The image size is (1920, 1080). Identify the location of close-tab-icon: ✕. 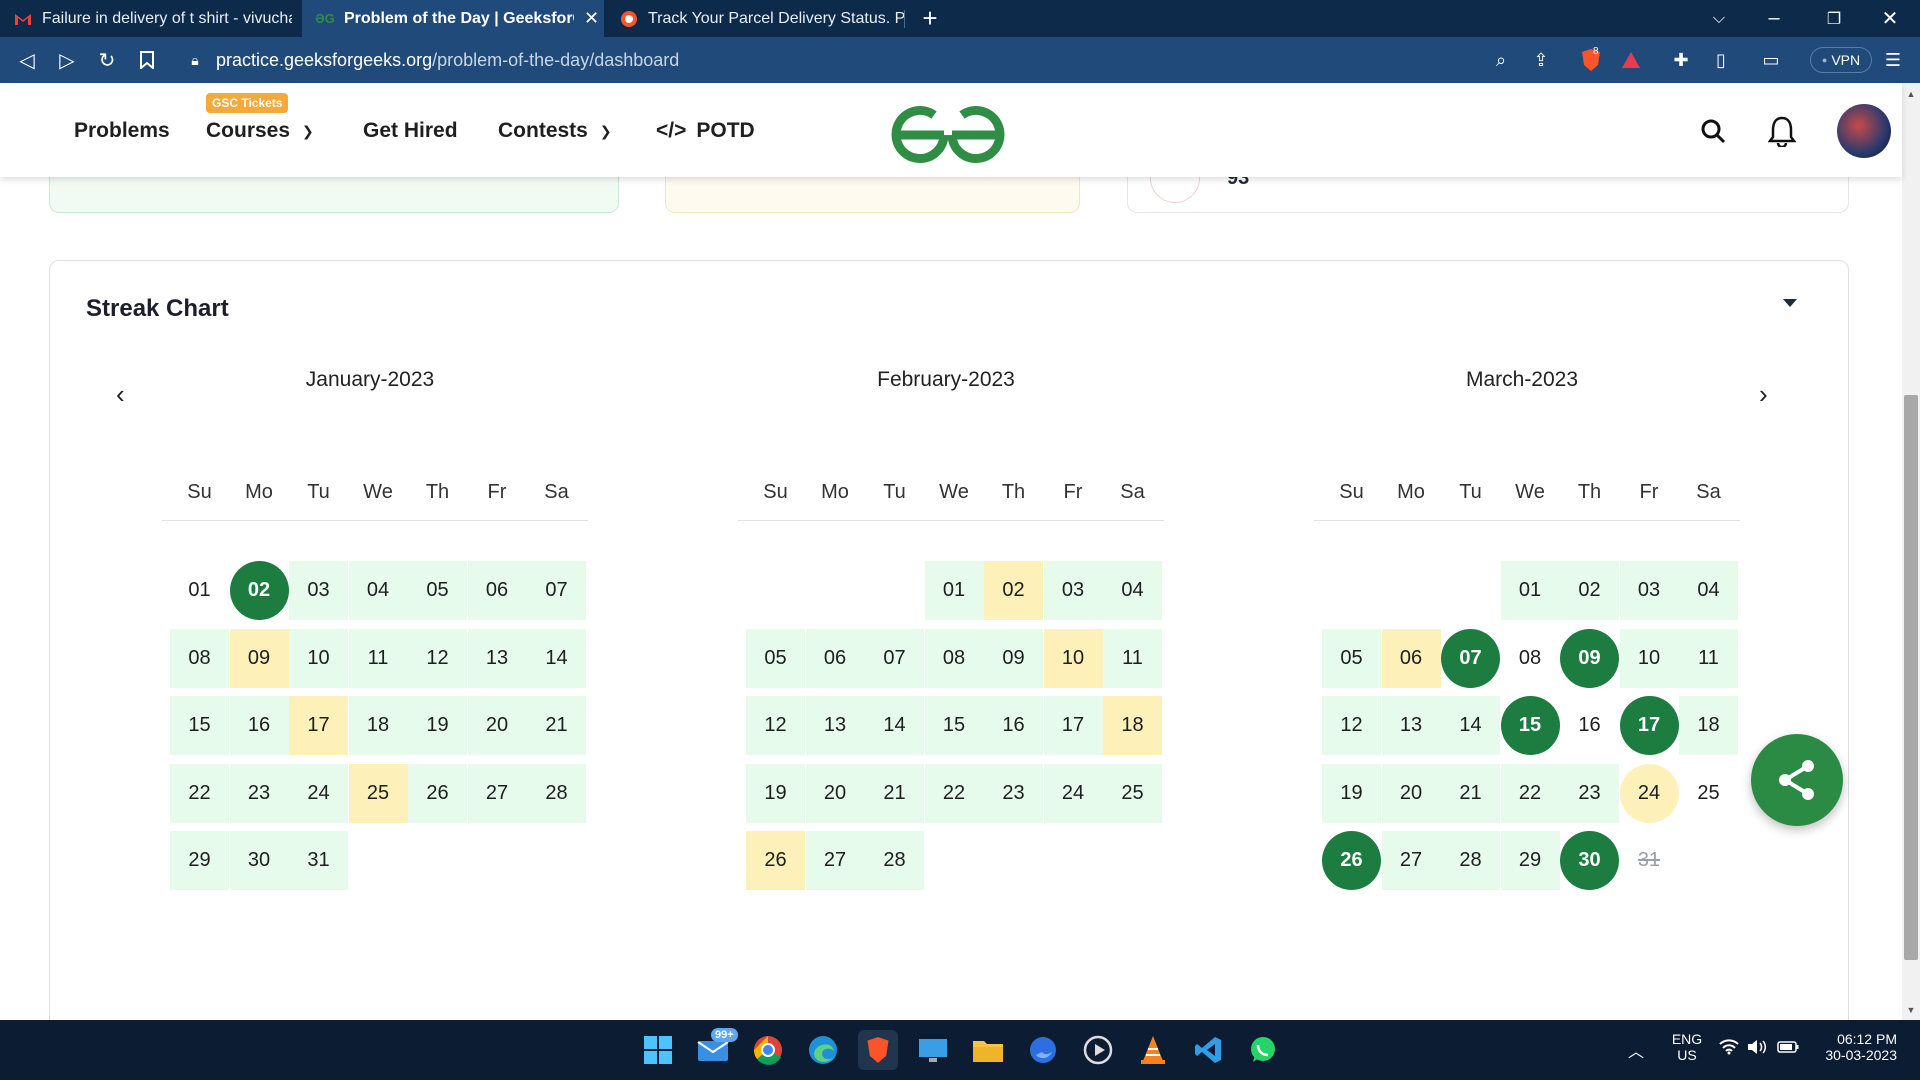
(591, 18).